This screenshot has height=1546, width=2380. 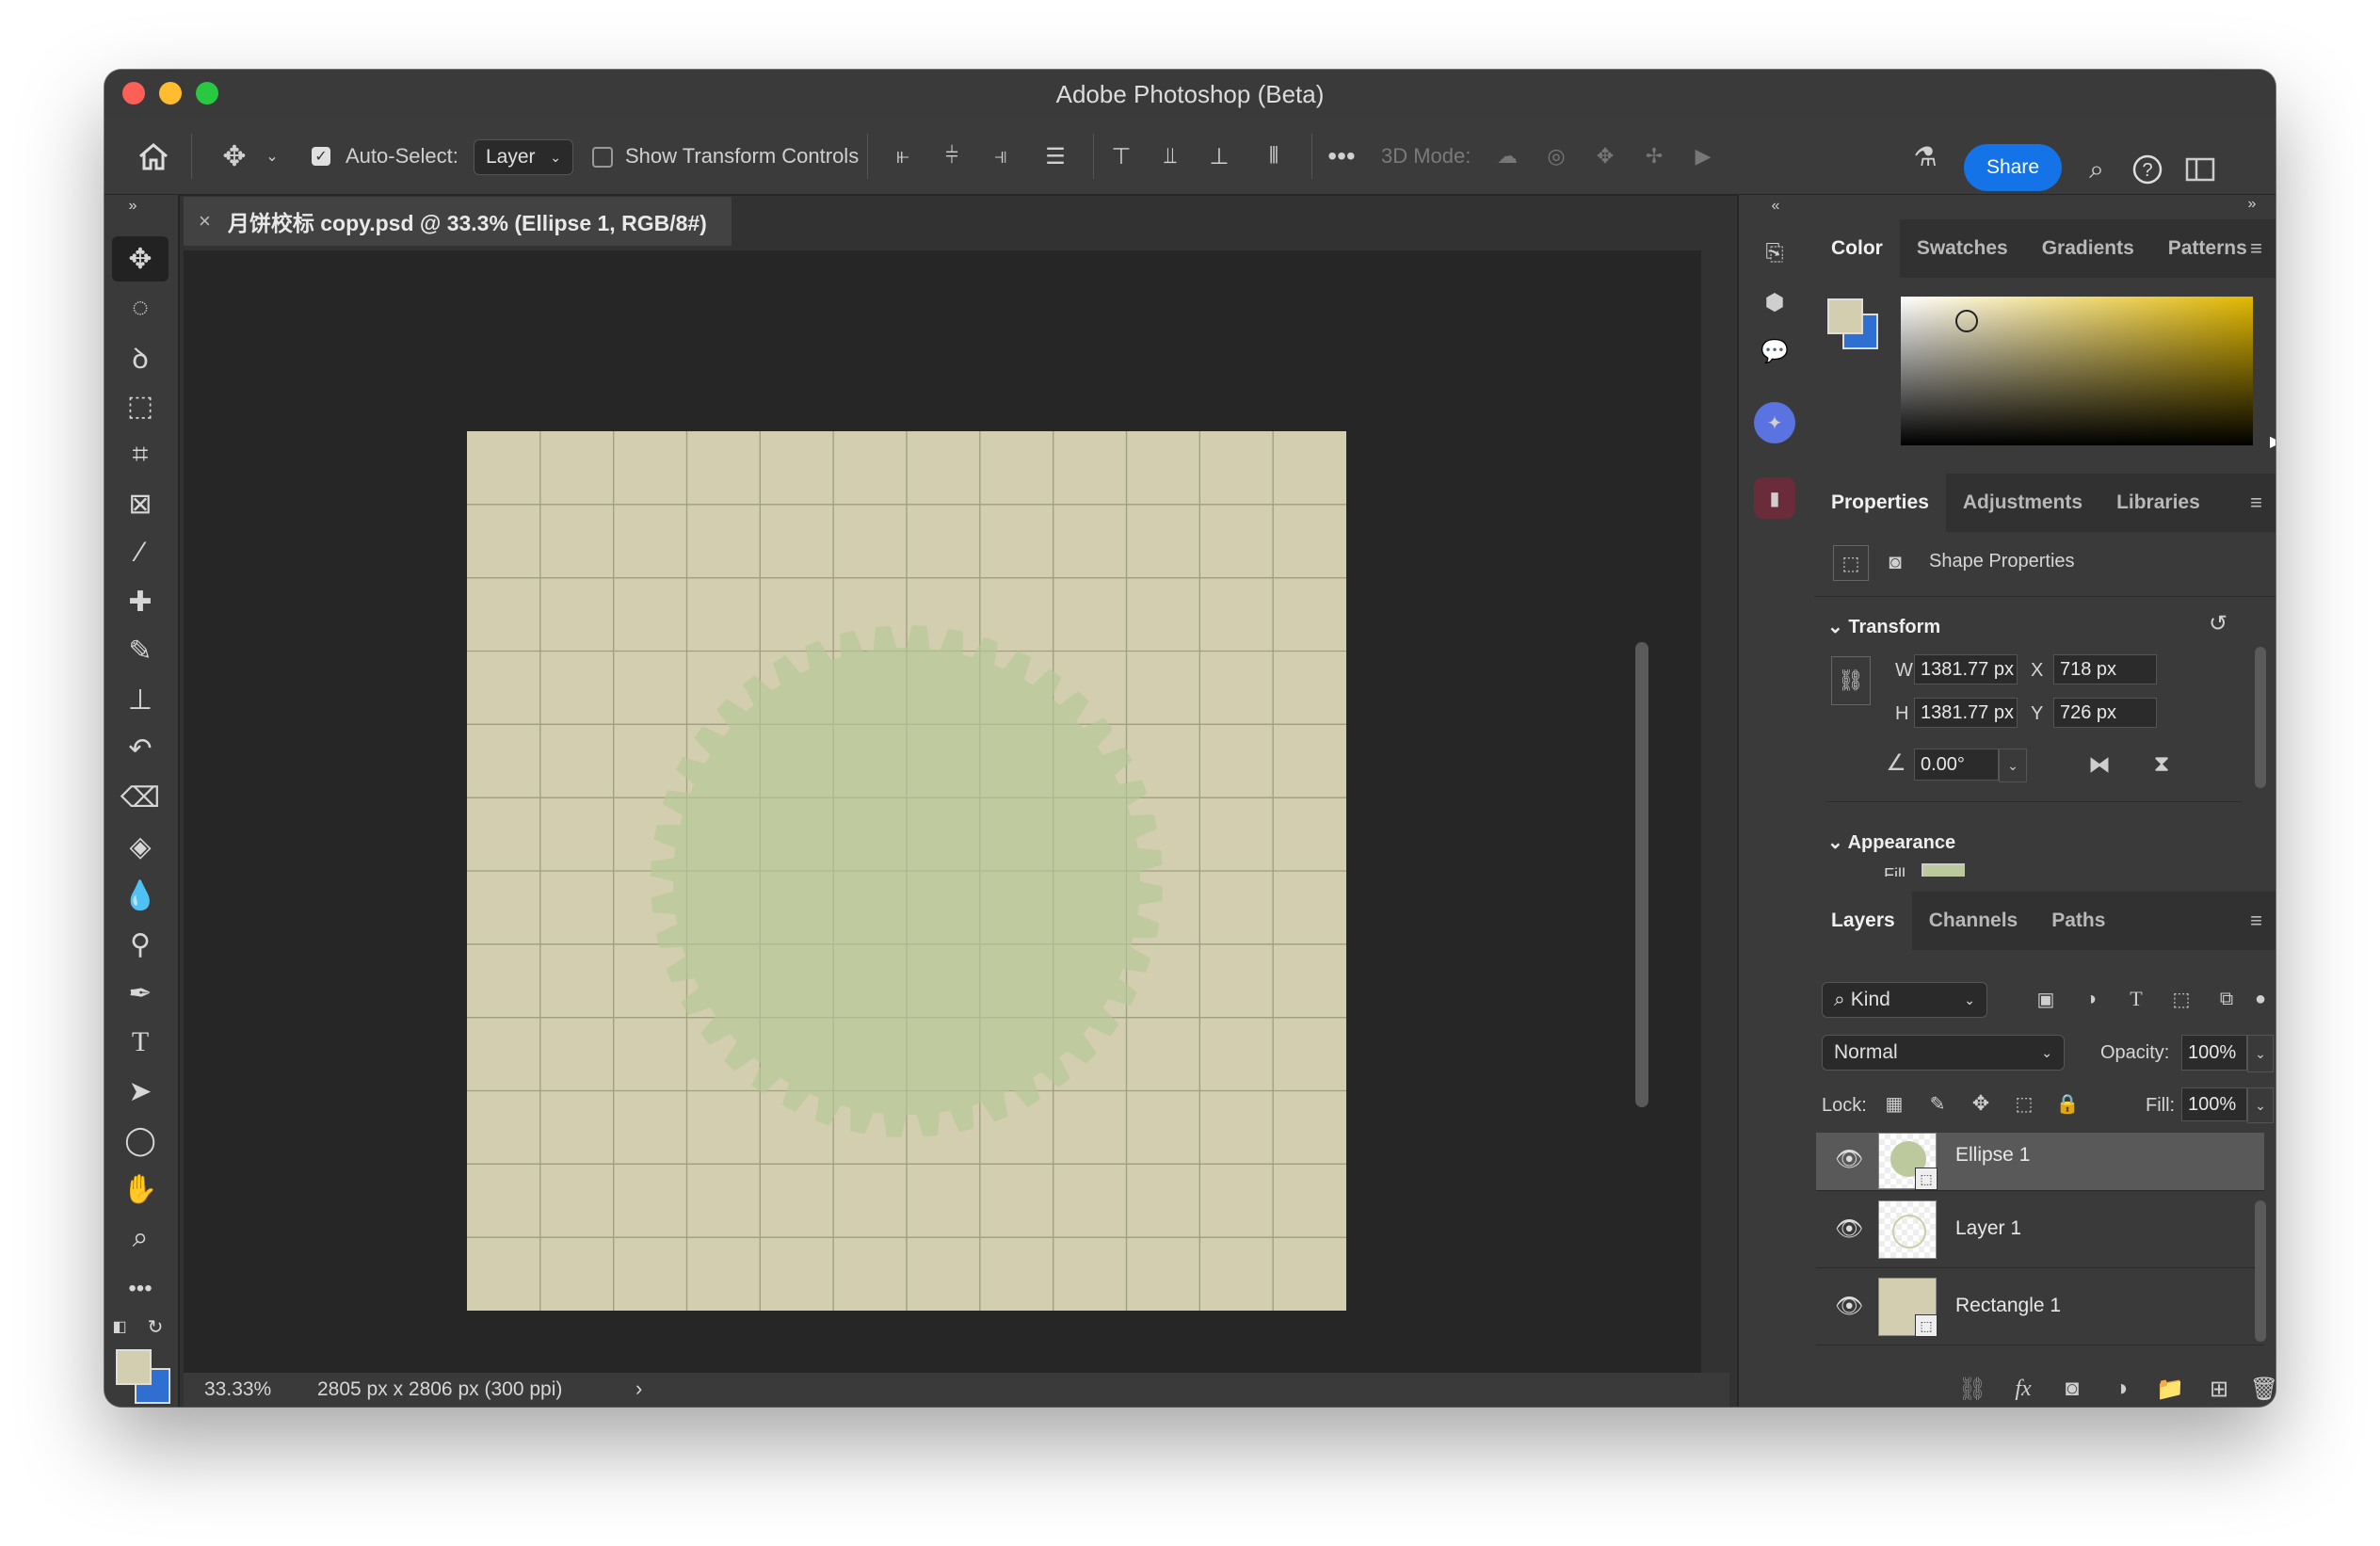 I want to click on fill-color-swatch, so click(x=1943, y=870).